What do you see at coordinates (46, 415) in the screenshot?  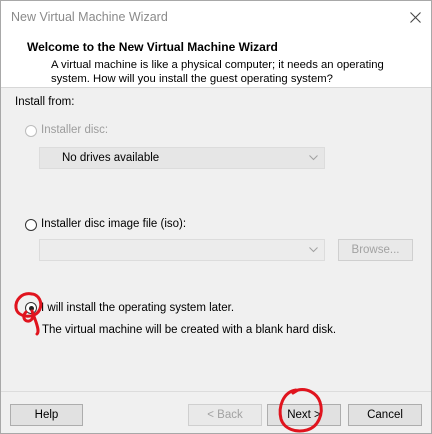 I see `help-button: Help` at bounding box center [46, 415].